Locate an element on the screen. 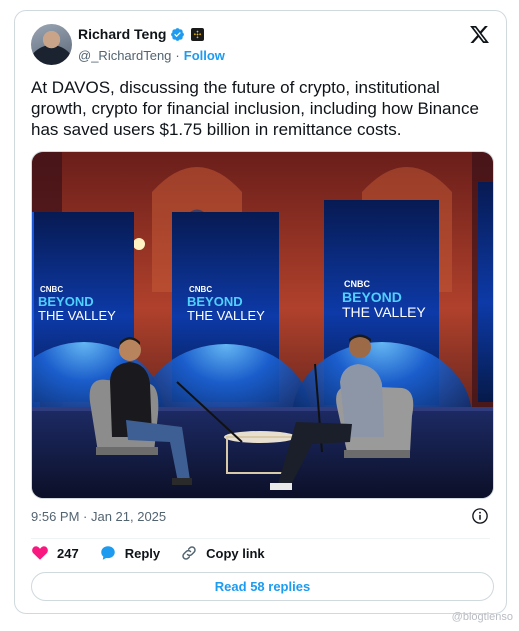 The image size is (519, 631). screen-brand-3: CNBC is located at coordinates (357, 284).